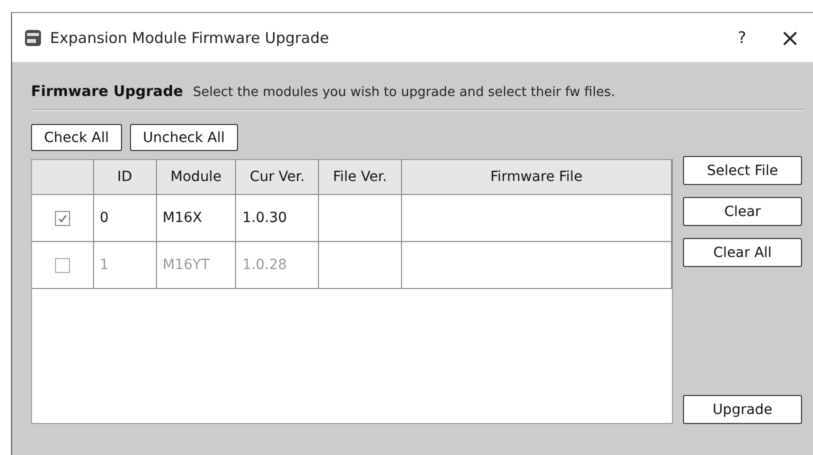 This screenshot has width=813, height=455. I want to click on table-cell: 1, so click(125, 265).